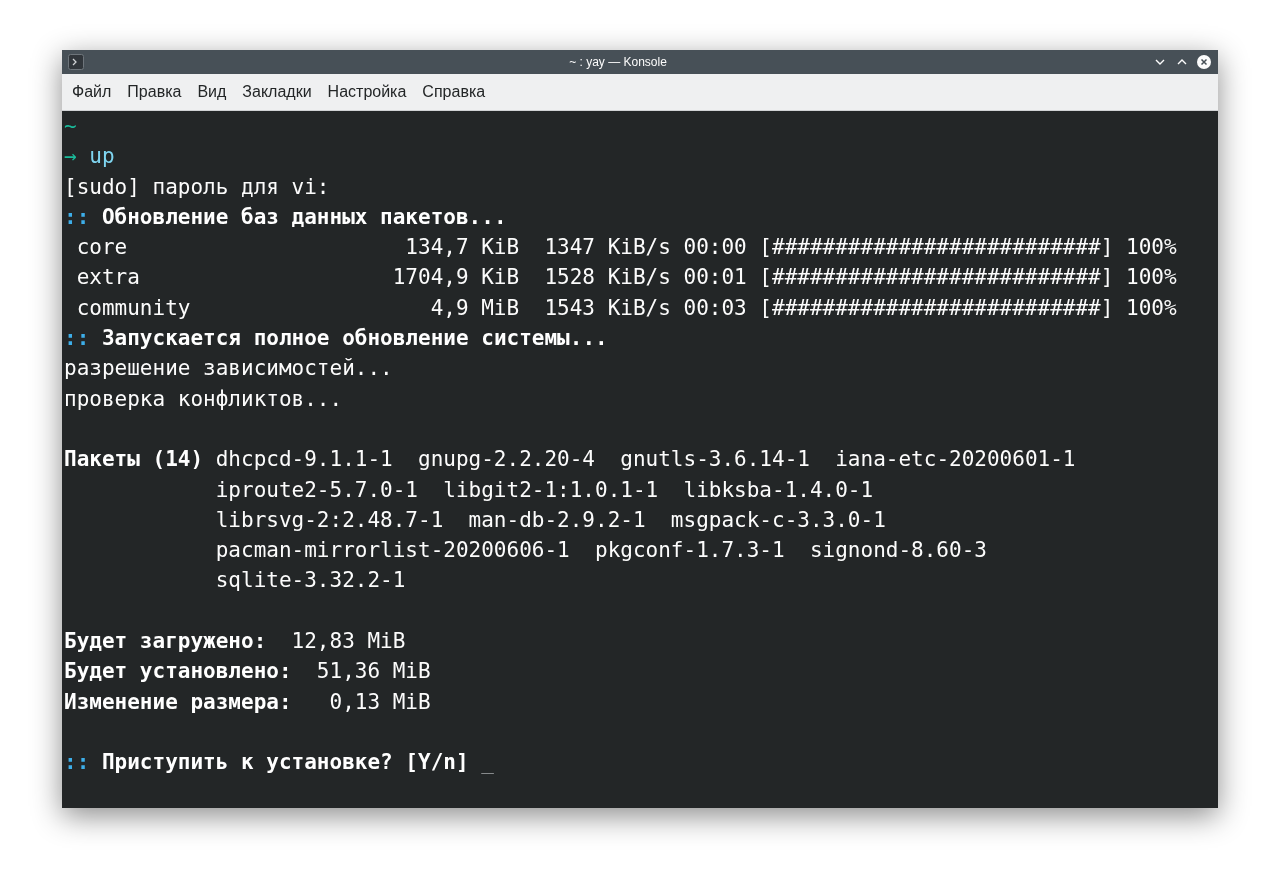  I want to click on output-text: 51,36 MiB, so click(373, 671).